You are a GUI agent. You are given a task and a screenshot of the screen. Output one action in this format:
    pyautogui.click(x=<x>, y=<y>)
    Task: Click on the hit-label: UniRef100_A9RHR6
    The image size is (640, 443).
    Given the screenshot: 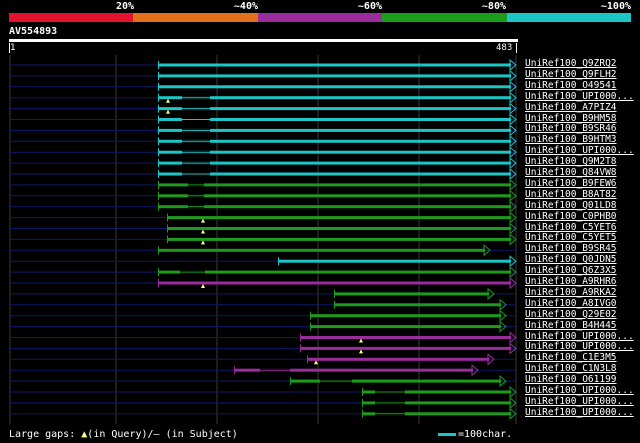 What is the action you would take?
    pyautogui.click(x=571, y=282)
    